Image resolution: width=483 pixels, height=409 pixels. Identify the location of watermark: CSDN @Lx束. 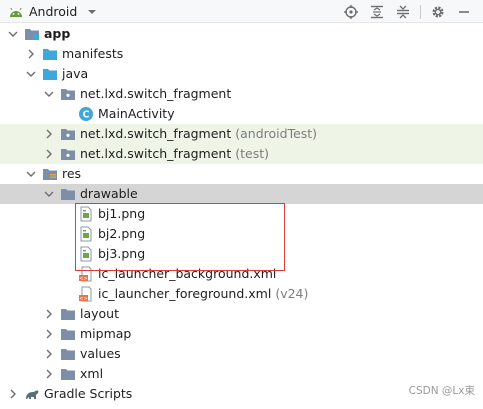
(441, 391).